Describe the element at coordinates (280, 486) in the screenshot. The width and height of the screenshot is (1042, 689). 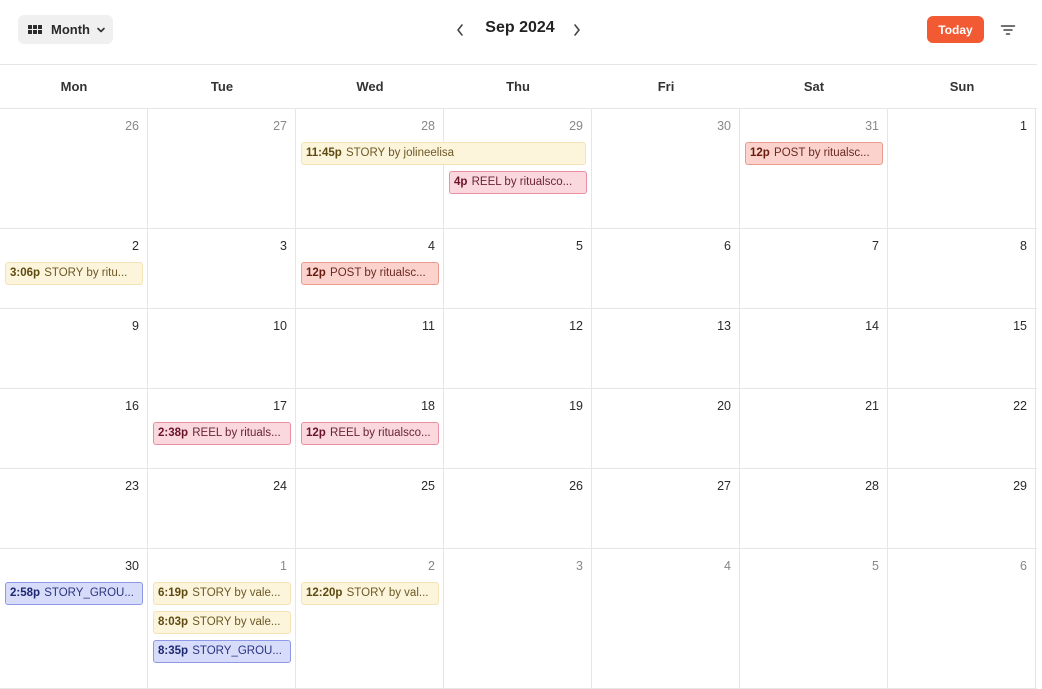
I see `day-number: 24` at that location.